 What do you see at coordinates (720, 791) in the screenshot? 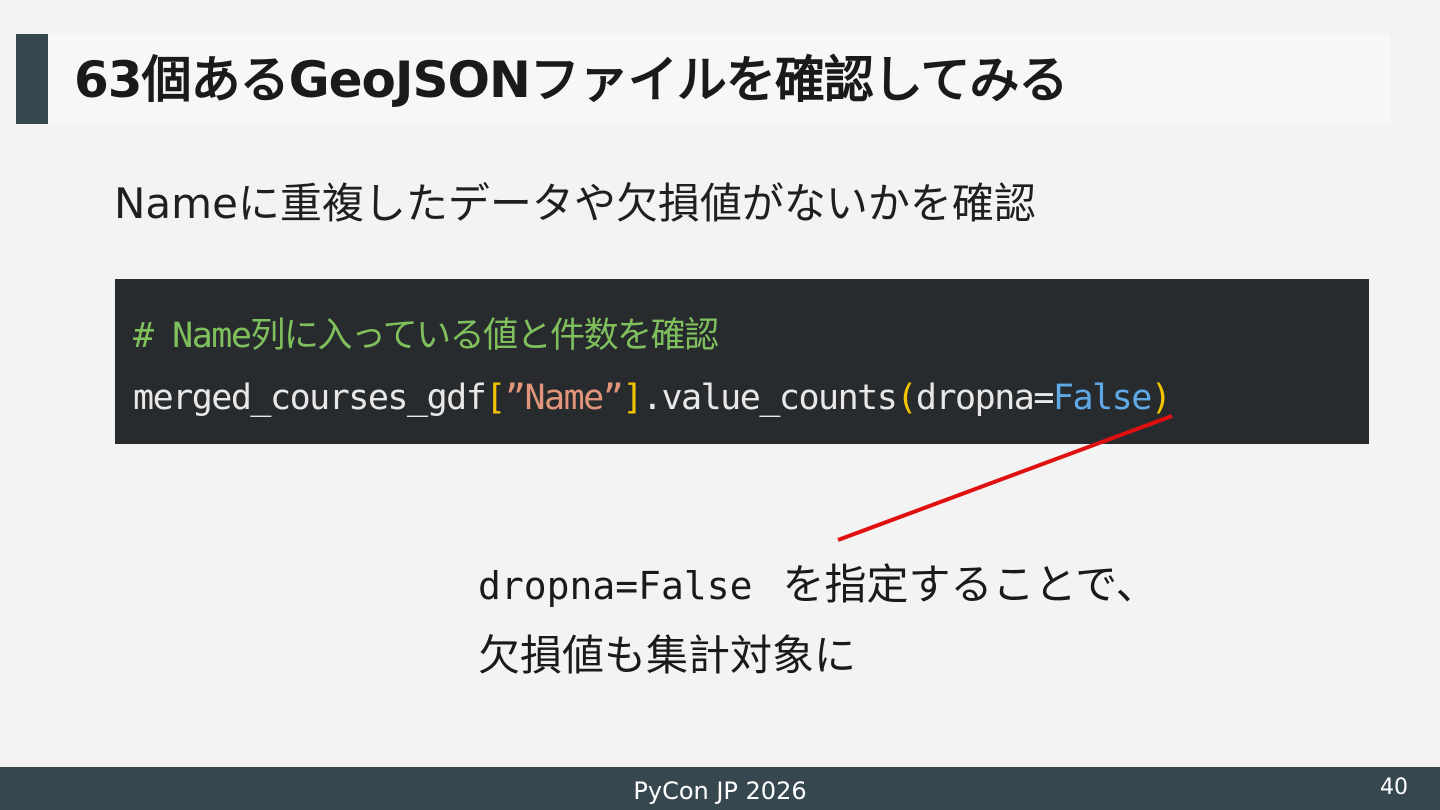
I see `footer-title: PyCon JP 2026` at bounding box center [720, 791].